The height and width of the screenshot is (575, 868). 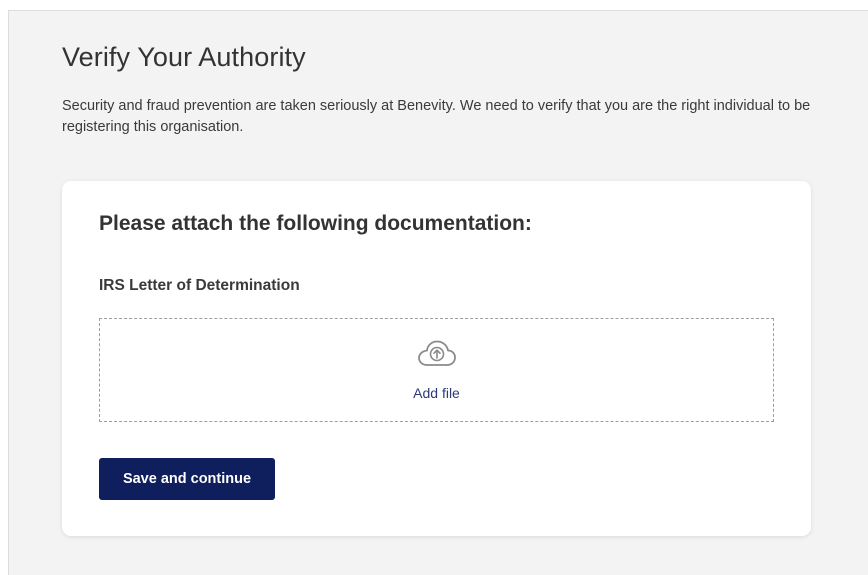 What do you see at coordinates (199, 285) in the screenshot?
I see `document-label: IRS Letter of Determination` at bounding box center [199, 285].